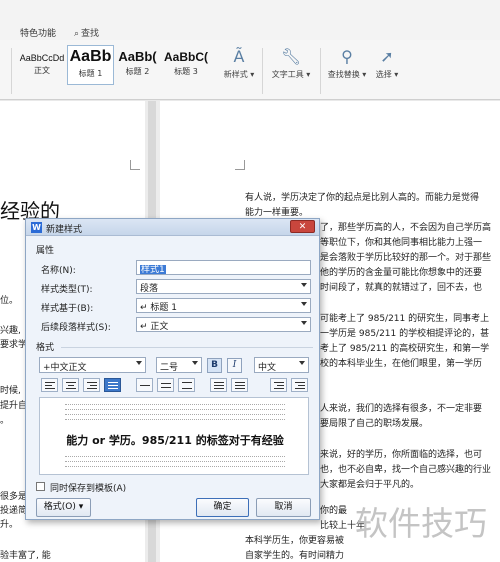 The width and height of the screenshot is (500, 562). What do you see at coordinates (405, 319) in the screenshot?
I see `body-line: 可能考上了 985/211 的研究生，同事考上` at bounding box center [405, 319].